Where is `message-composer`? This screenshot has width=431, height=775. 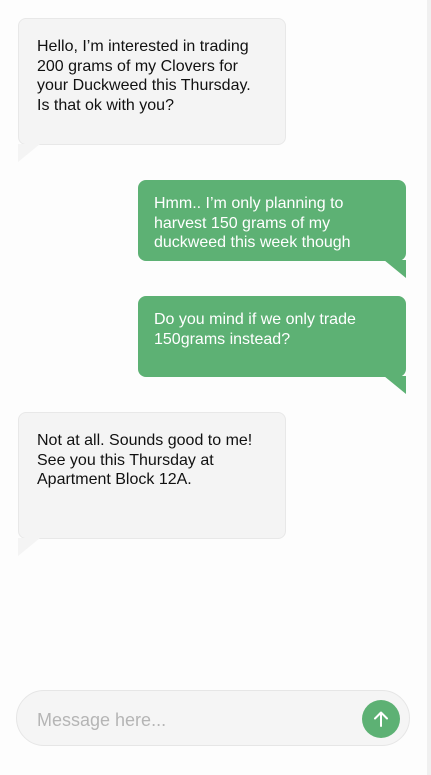
message-composer is located at coordinates (213, 718).